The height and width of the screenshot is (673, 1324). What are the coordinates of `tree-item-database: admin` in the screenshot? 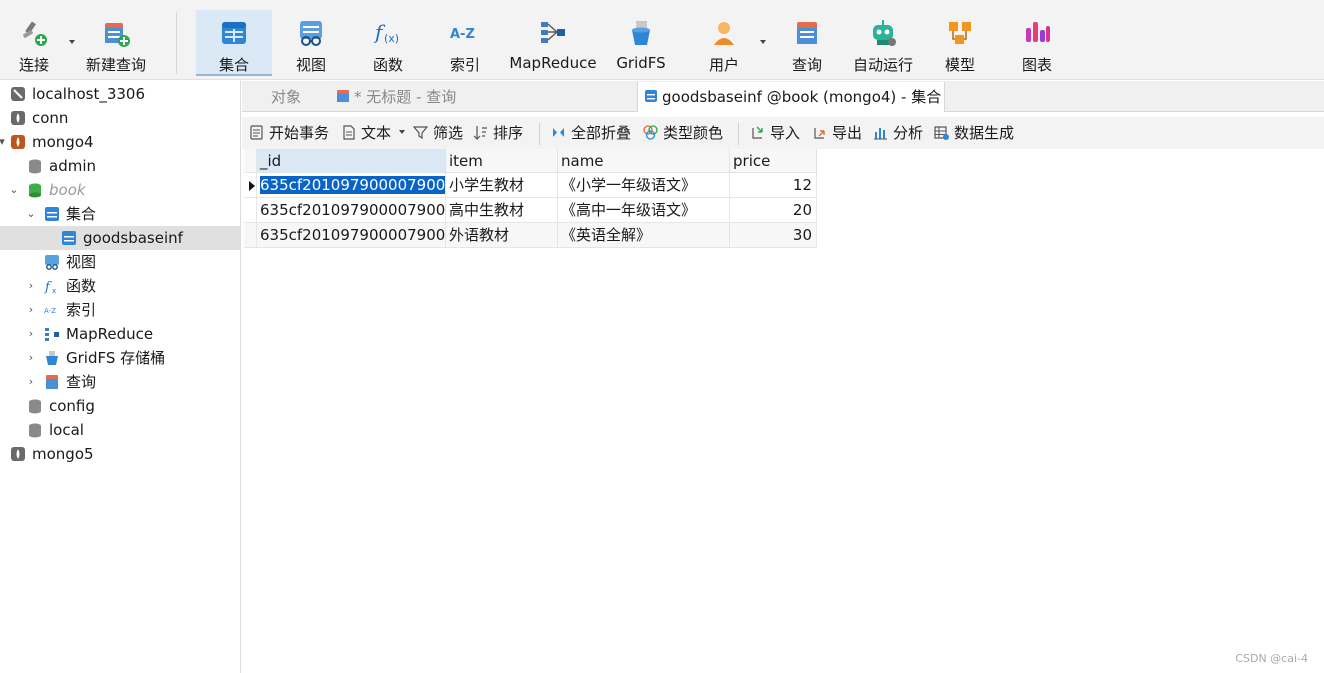 It's located at (120, 166).